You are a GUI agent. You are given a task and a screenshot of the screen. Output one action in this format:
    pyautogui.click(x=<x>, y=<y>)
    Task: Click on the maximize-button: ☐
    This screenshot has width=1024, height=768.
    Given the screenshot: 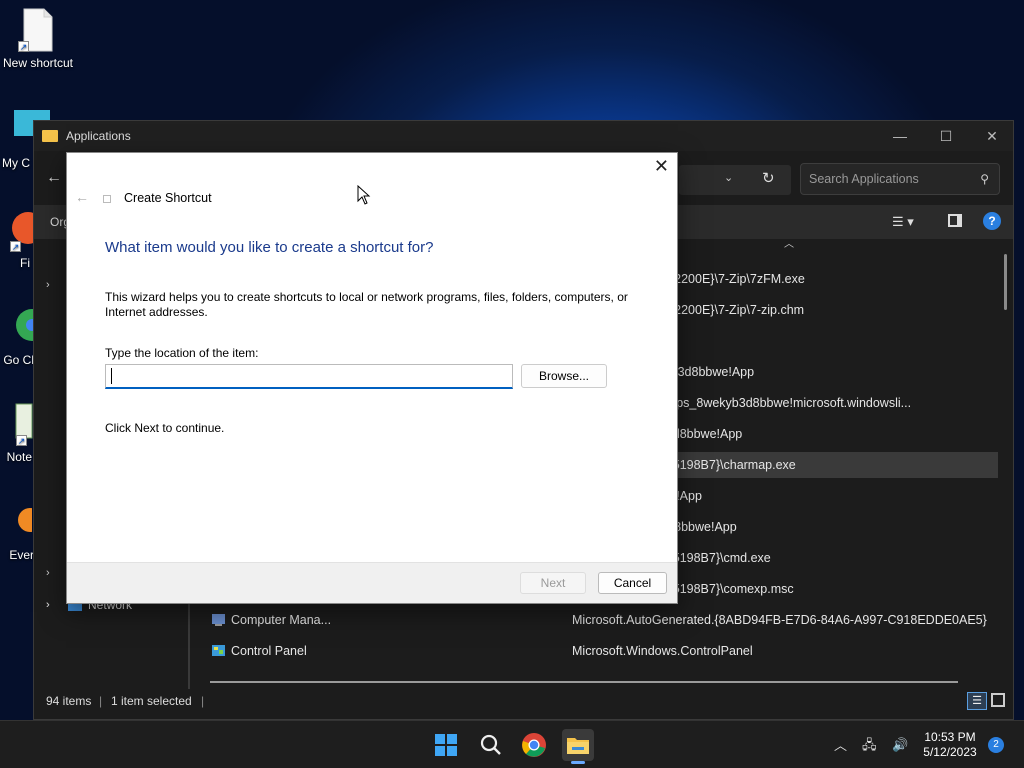 What is the action you would take?
    pyautogui.click(x=946, y=136)
    